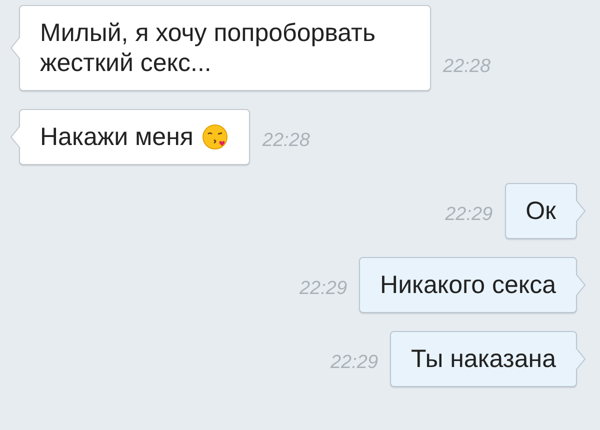 The width and height of the screenshot is (600, 430). Describe the element at coordinates (468, 285) in the screenshot. I see `message-text: Никакого секса` at that location.